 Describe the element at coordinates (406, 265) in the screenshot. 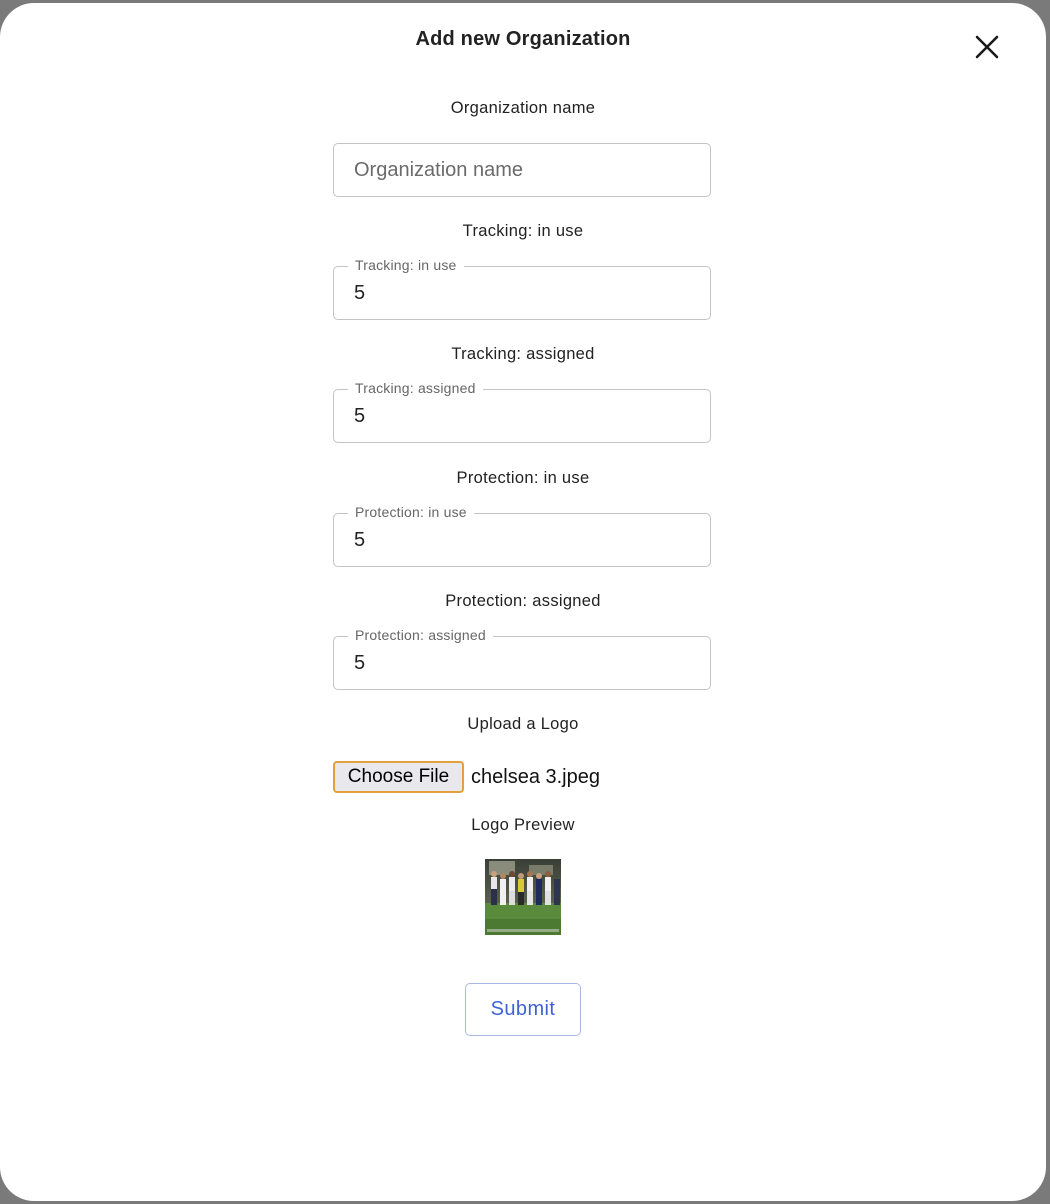

I see `tracking-in-use-legend: Tracking: in use` at that location.